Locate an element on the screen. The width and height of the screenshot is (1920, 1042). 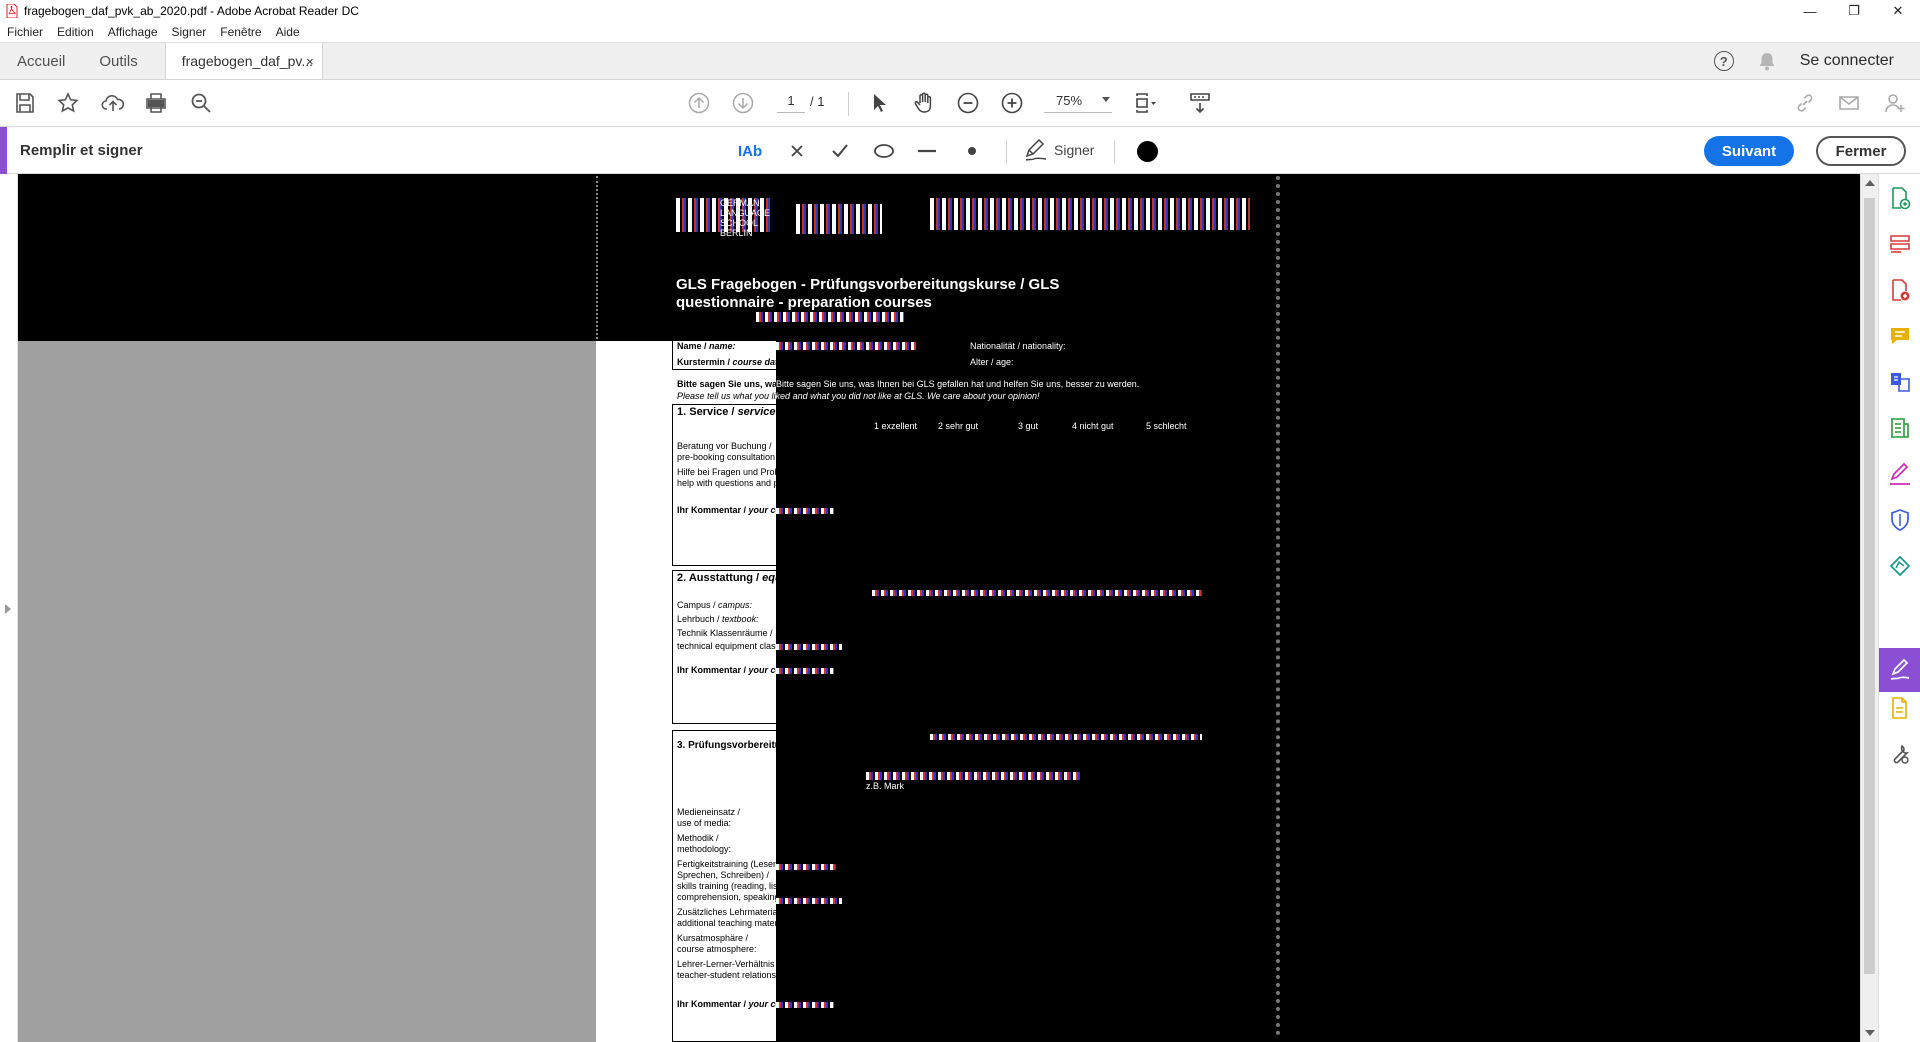
send-for-signature-icon is located at coordinates (1900, 566).